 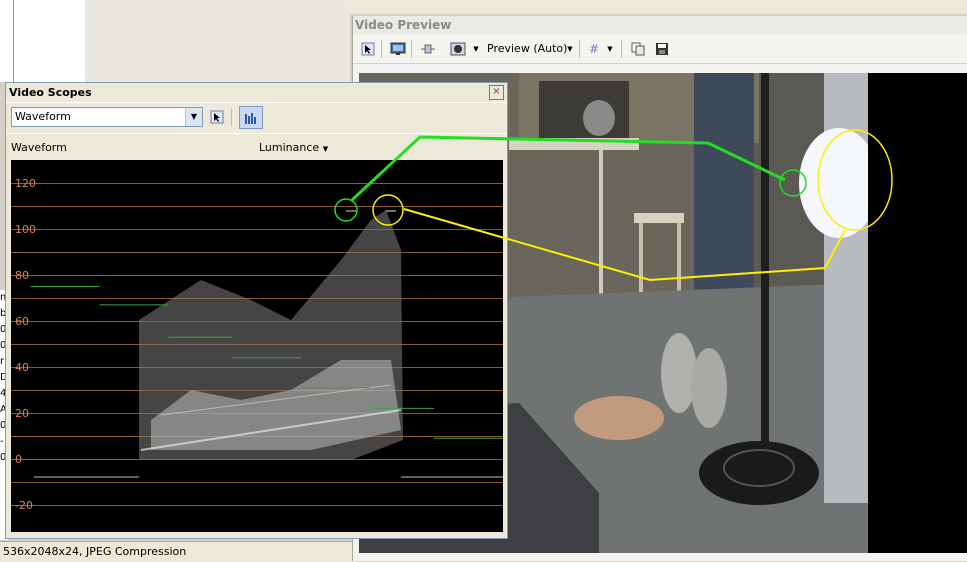 What do you see at coordinates (458, 48) in the screenshot?
I see `overlay-icon` at bounding box center [458, 48].